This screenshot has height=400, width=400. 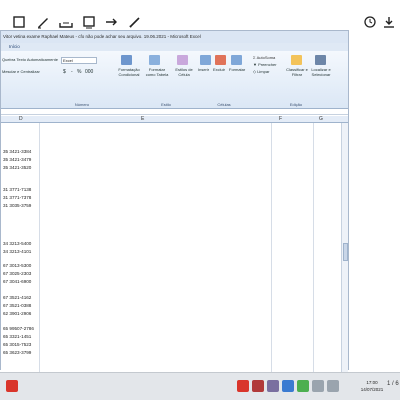 What do you see at coordinates (82, 104) in the screenshot?
I see `group-number-label: Número` at bounding box center [82, 104].